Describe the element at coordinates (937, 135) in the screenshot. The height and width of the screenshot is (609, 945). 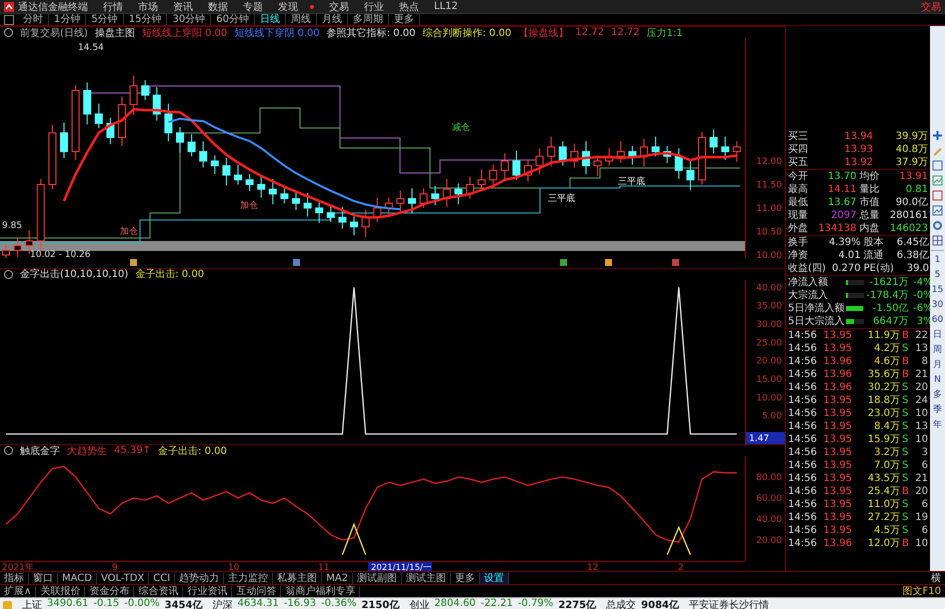
I see `move-icon` at that location.